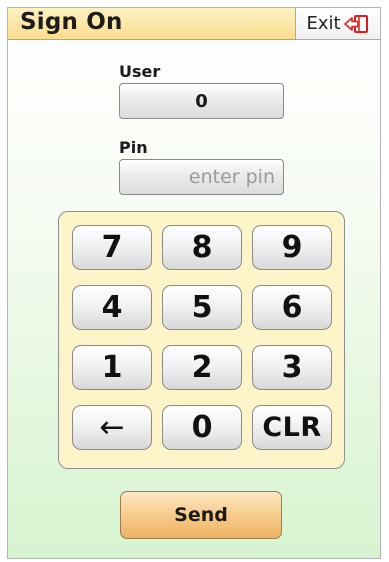  What do you see at coordinates (355, 23) in the screenshot?
I see `exit-icon` at bounding box center [355, 23].